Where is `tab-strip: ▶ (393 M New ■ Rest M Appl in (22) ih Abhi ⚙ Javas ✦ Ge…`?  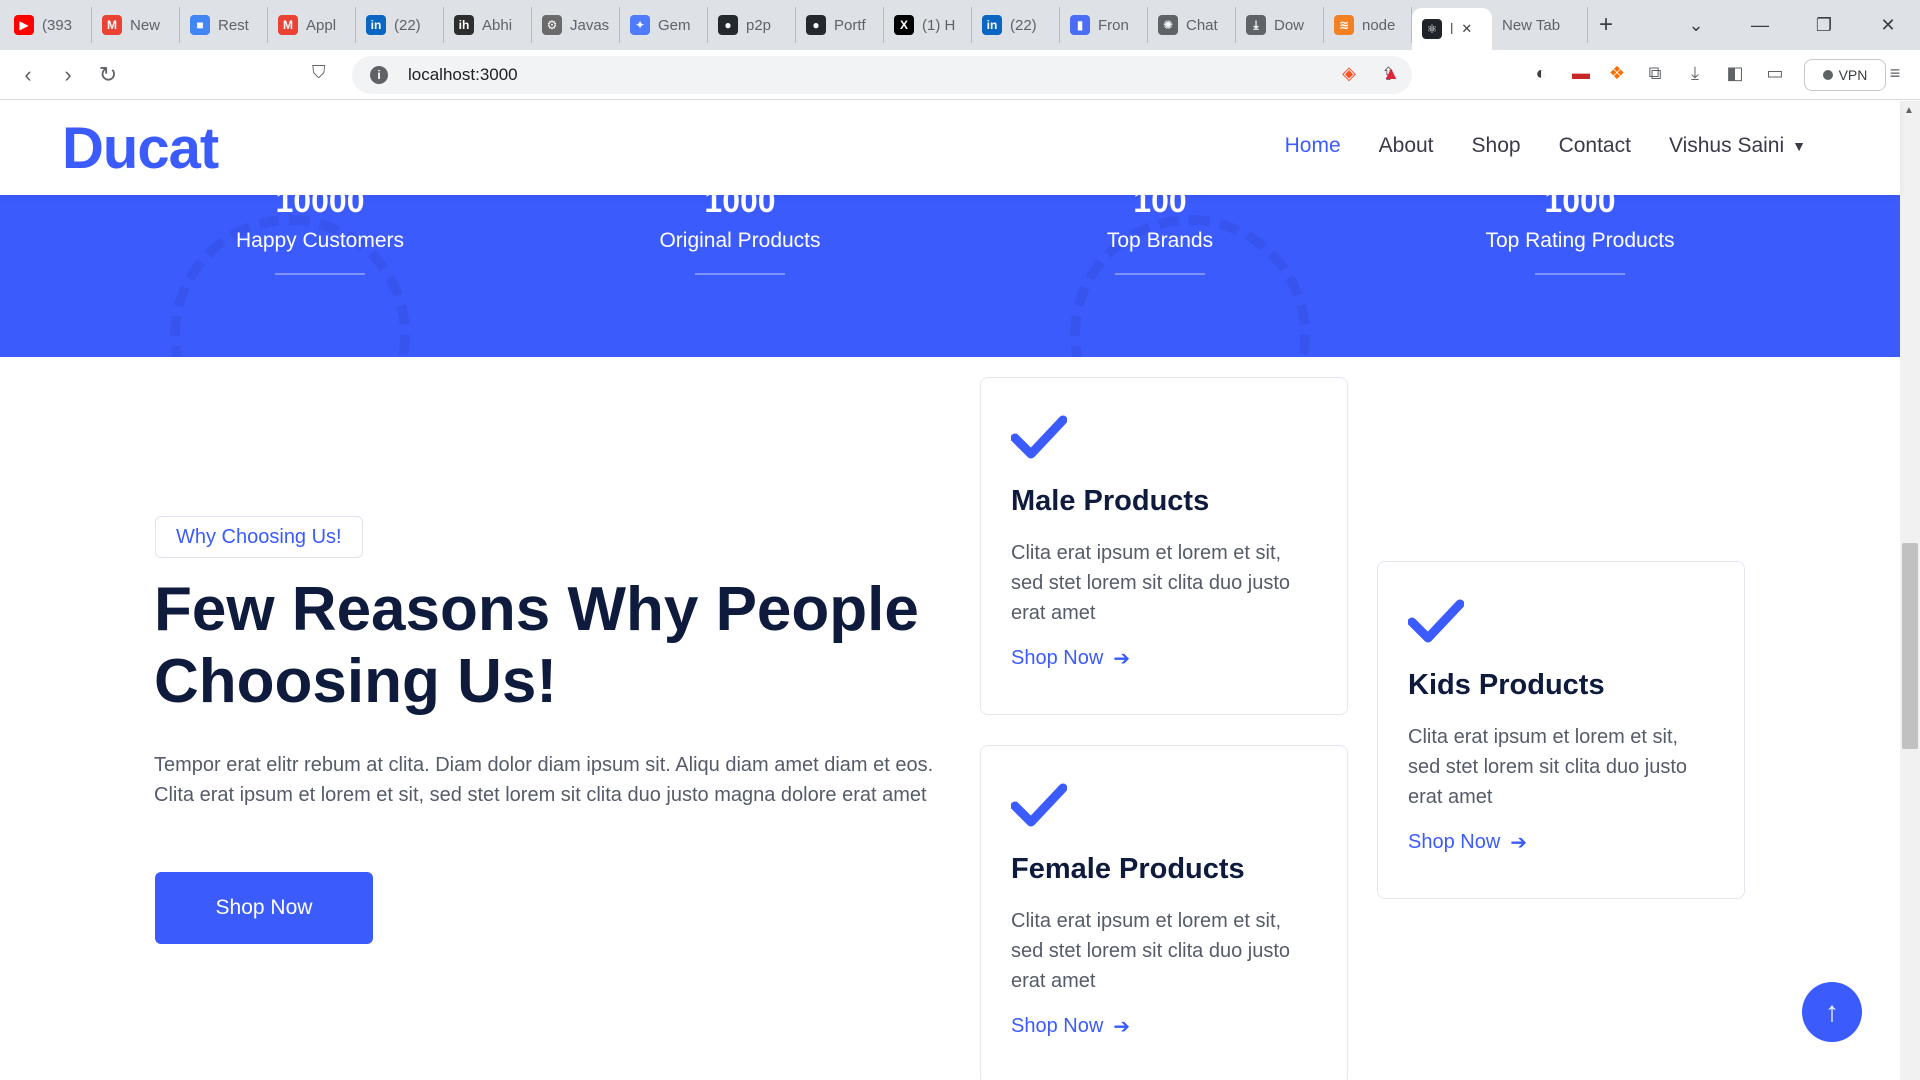 tab-strip: ▶ (393 M New ■ Rest M Appl in (22) ih Abhi ⚙ Javas ✦ Ge… is located at coordinates (812, 25).